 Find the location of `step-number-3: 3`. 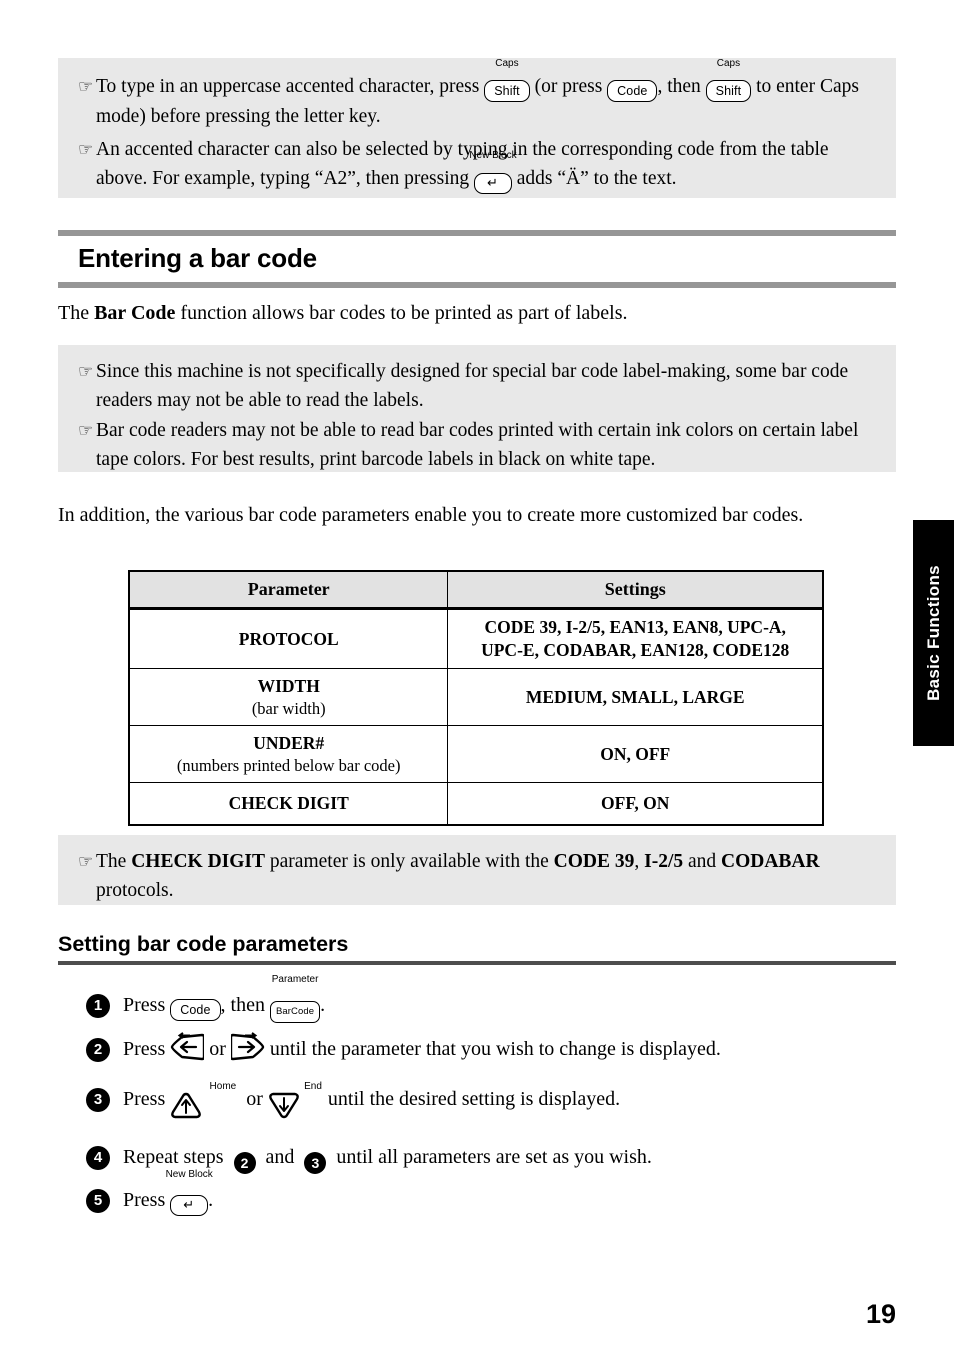

step-number-3: 3 is located at coordinates (98, 1100).